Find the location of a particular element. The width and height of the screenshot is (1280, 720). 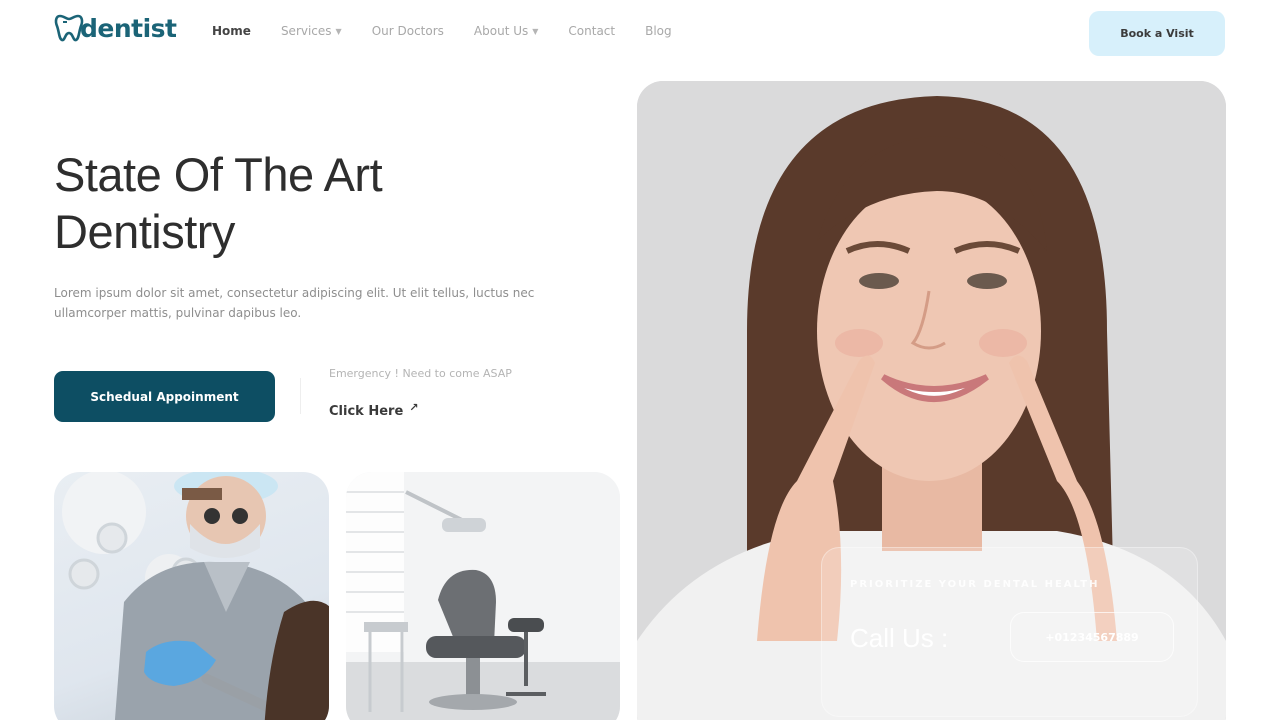

nav-item-our-doctors: Our Doctors is located at coordinates (408, 31).